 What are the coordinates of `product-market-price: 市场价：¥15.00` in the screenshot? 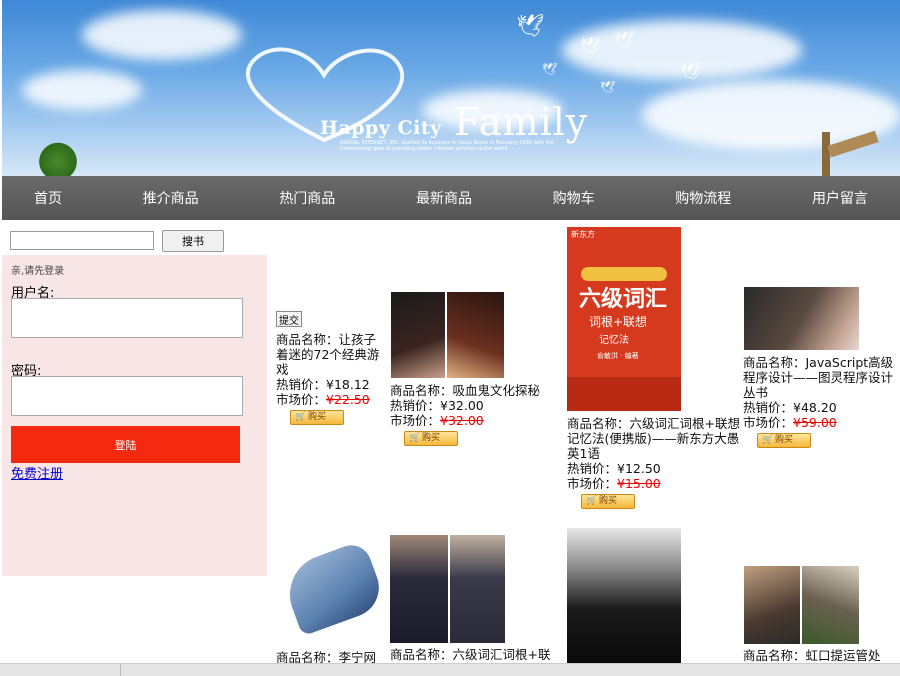 It's located at (614, 483).